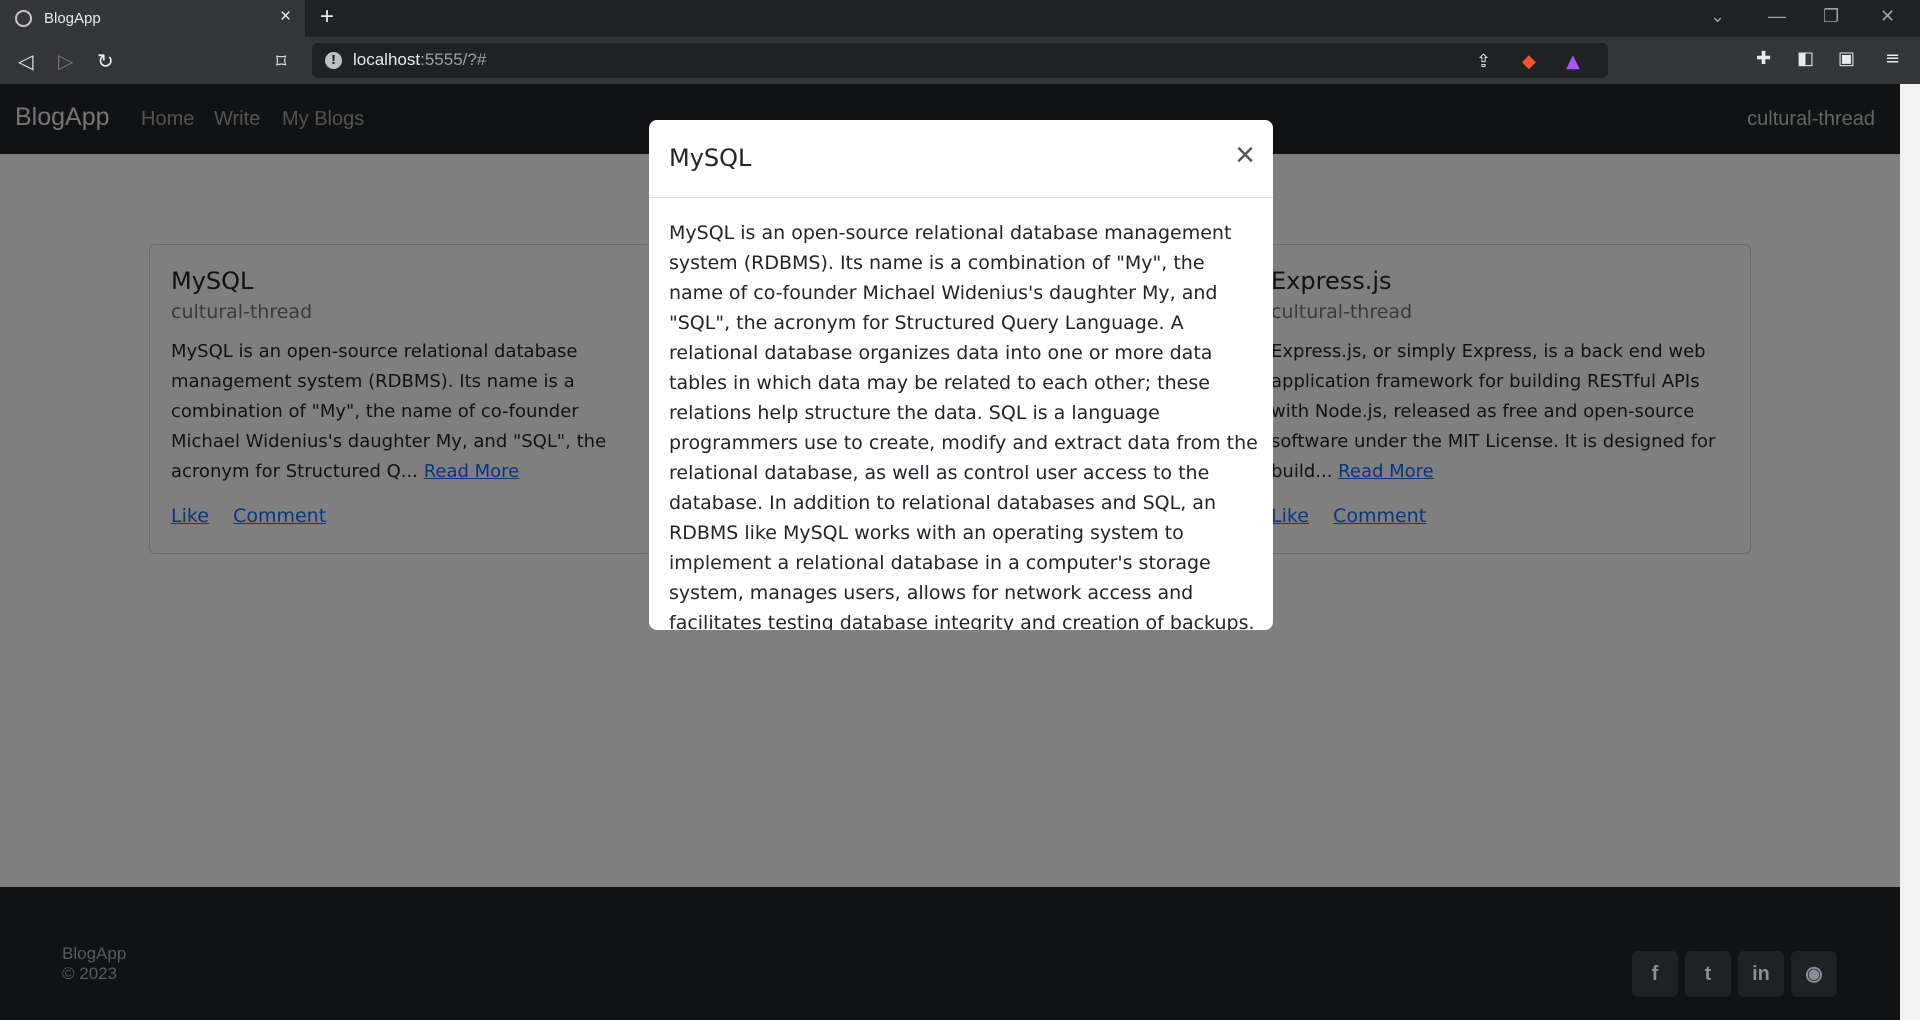  What do you see at coordinates (1717, 16) in the screenshot?
I see `tab-search-icon: ⌄` at bounding box center [1717, 16].